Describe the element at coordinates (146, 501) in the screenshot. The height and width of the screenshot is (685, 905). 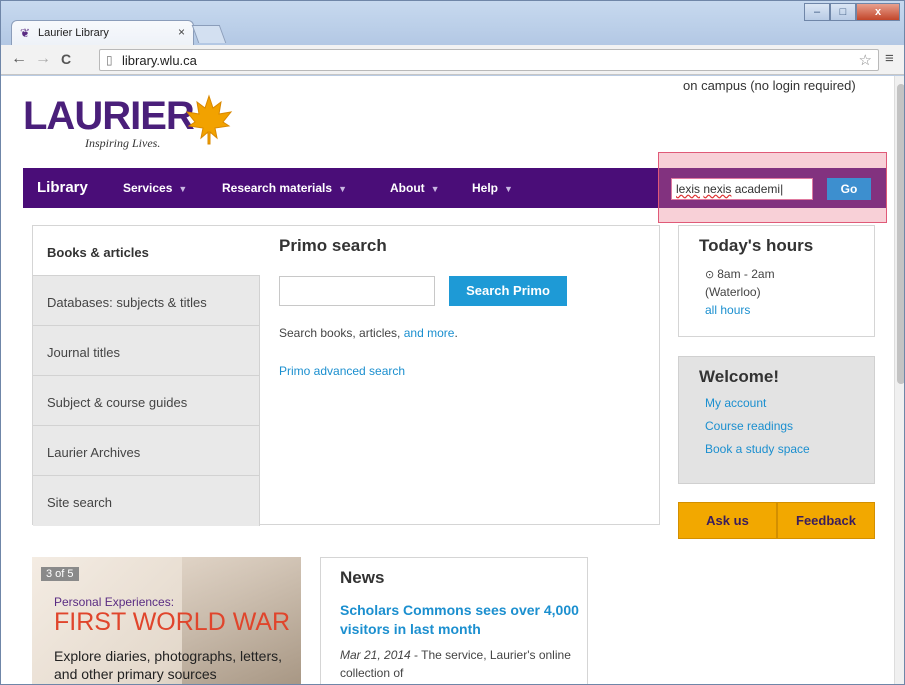
I see `tab-site-search: Site search` at that location.